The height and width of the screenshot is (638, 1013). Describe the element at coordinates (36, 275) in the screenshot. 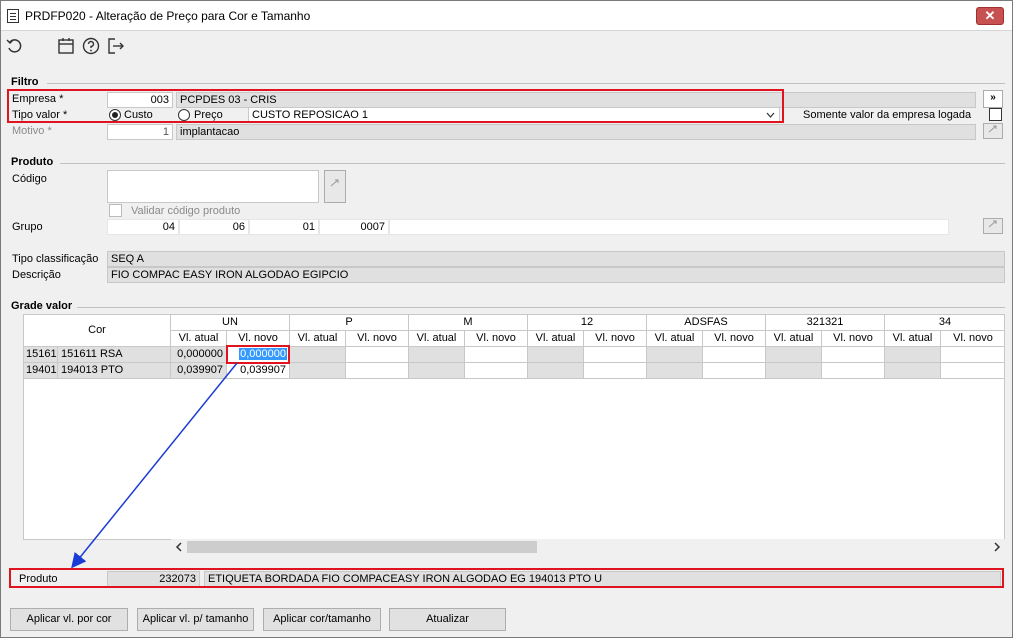

I see `descricao-label: Descrição` at that location.